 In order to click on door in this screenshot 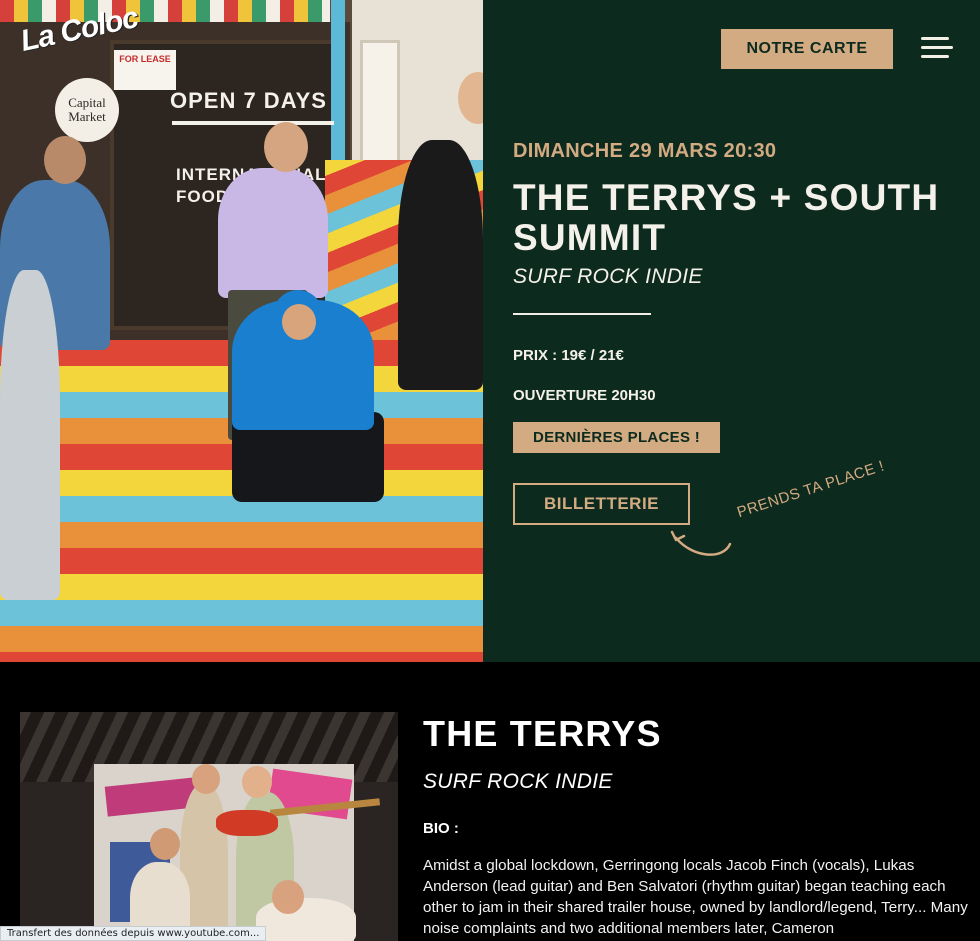, I will do `click(380, 105)`.